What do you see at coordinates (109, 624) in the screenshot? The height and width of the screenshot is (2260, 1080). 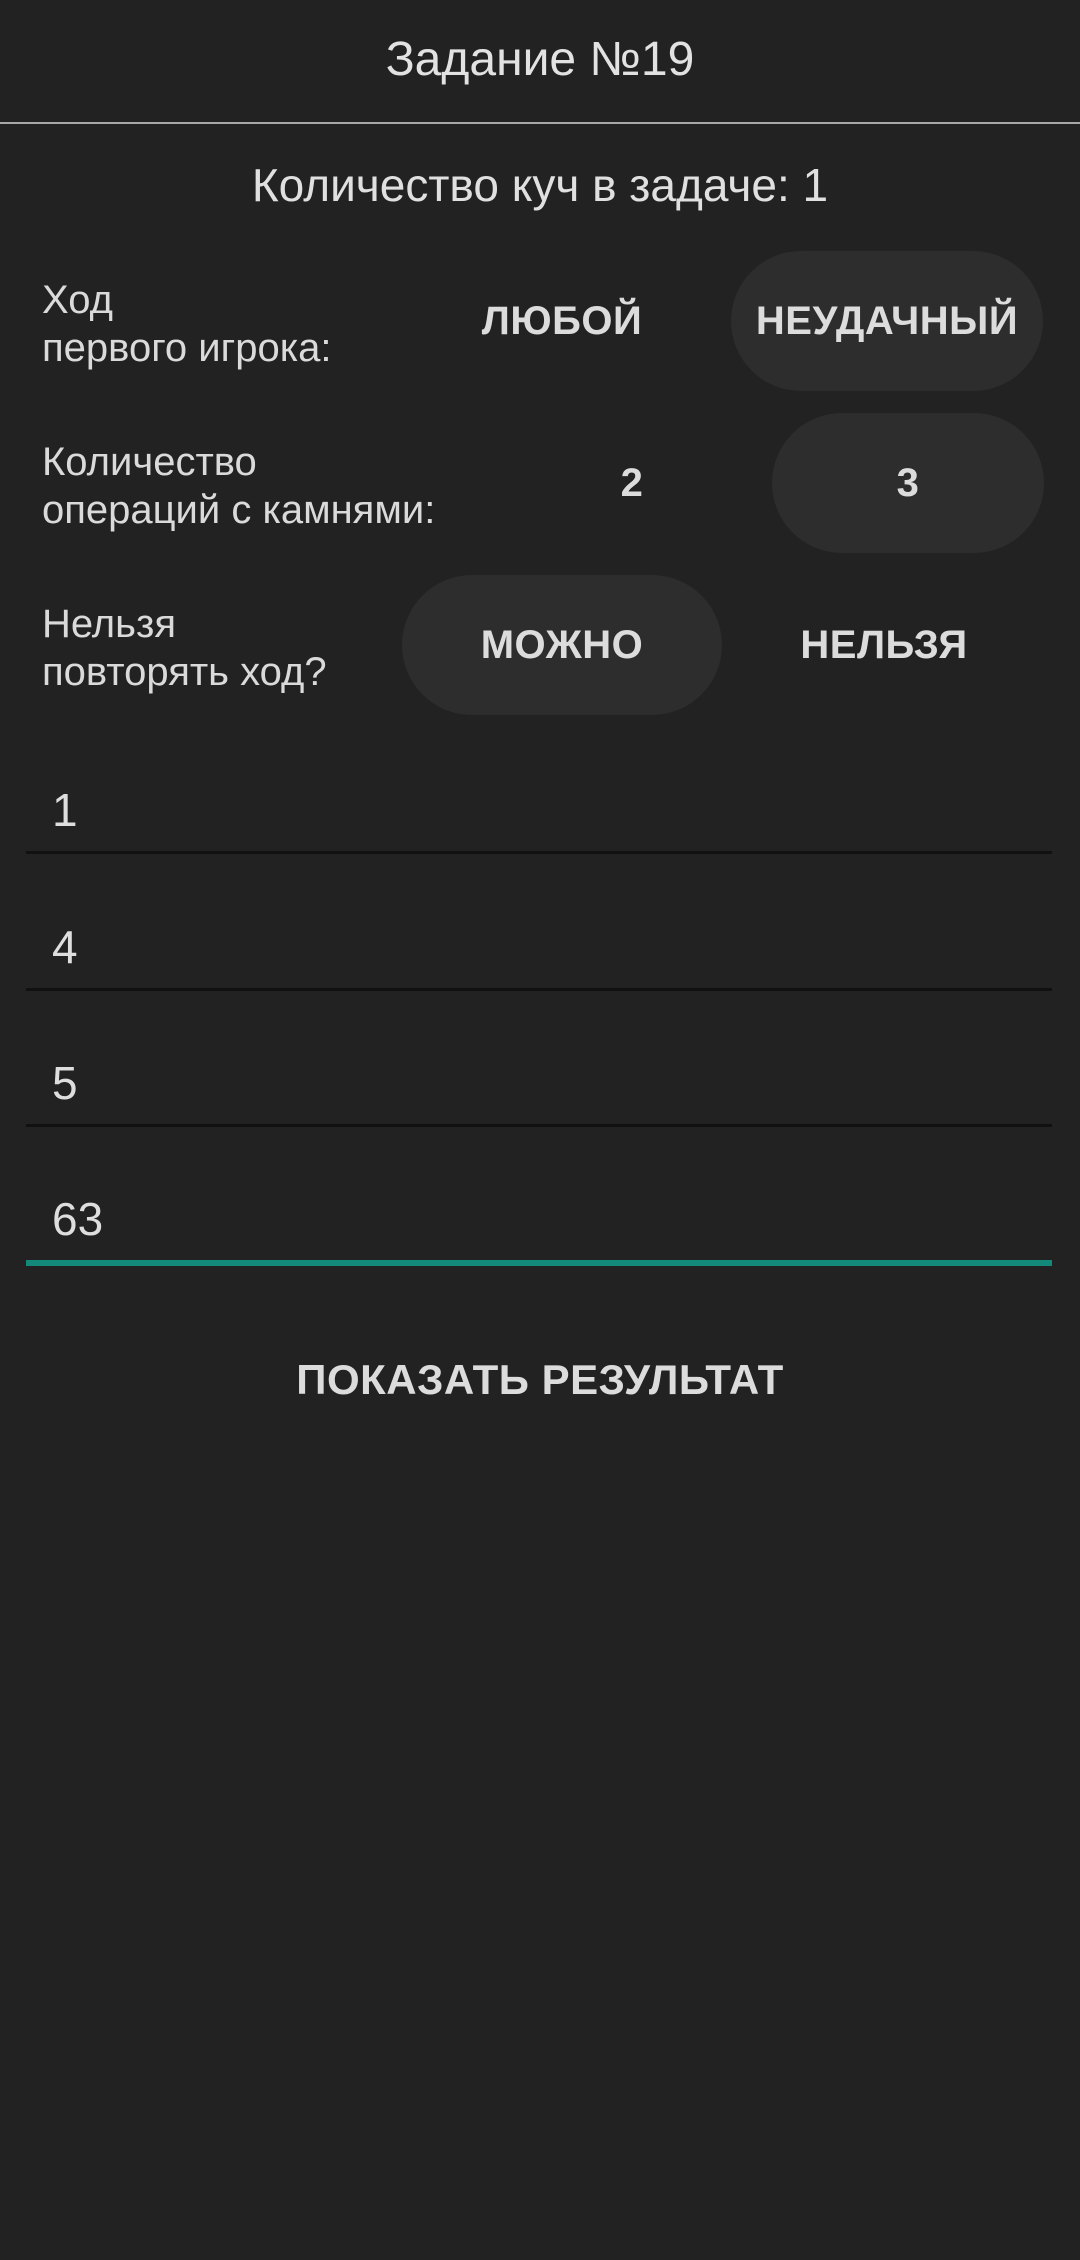 I see `repeat-move-label-line1: Нельзя` at bounding box center [109, 624].